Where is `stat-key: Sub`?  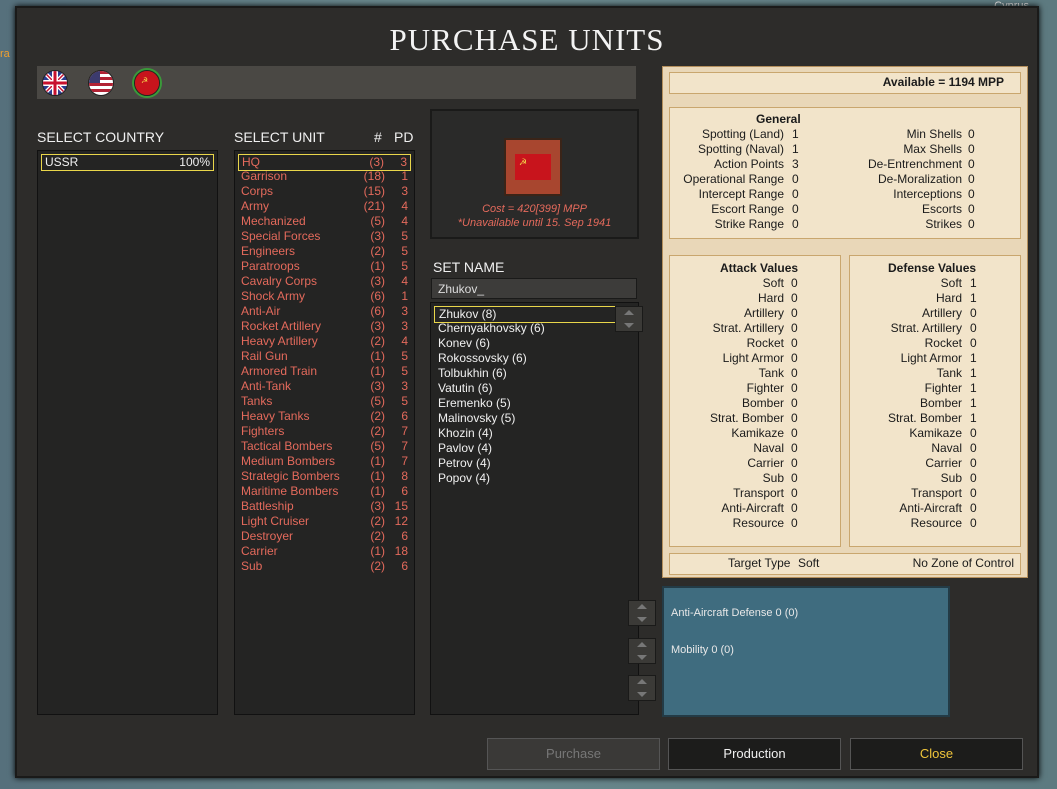
stat-key: Sub is located at coordinates (773, 478).